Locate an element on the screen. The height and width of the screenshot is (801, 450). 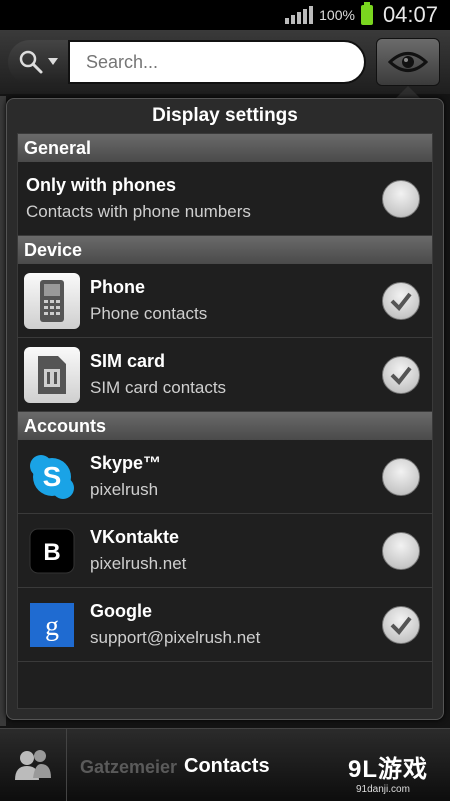
search-input is located at coordinates (217, 62).